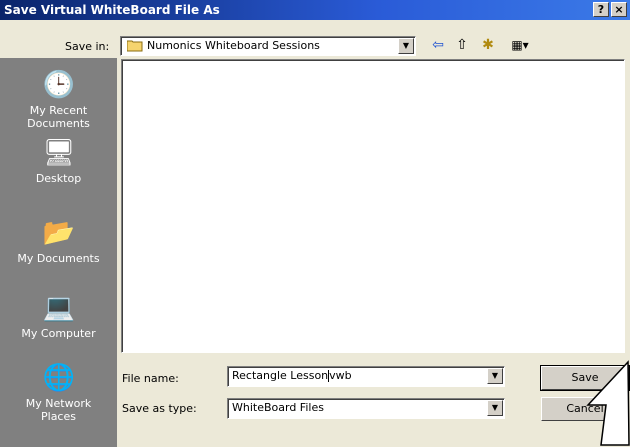  What do you see at coordinates (159, 408) in the screenshot?
I see `save-as-type-label: Save as type:` at bounding box center [159, 408].